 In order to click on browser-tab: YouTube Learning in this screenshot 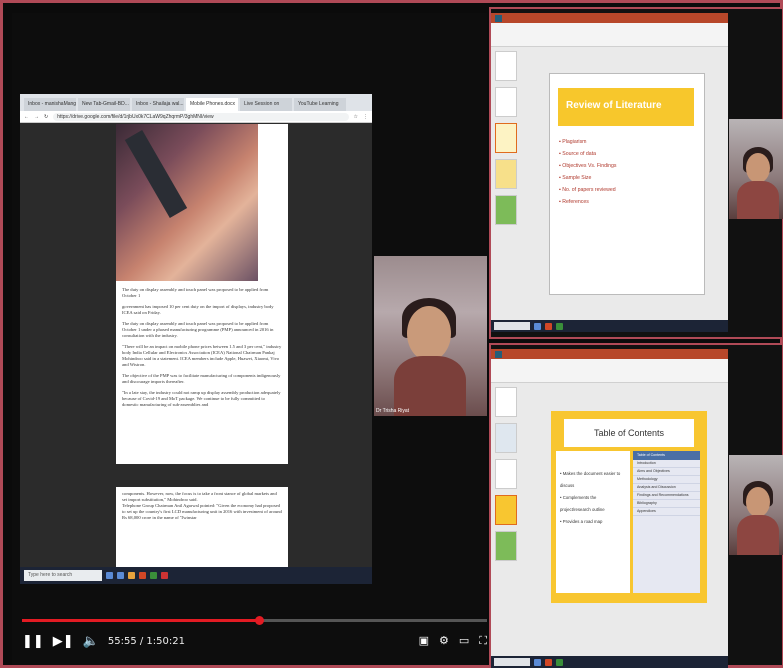, I will do `click(320, 104)`.